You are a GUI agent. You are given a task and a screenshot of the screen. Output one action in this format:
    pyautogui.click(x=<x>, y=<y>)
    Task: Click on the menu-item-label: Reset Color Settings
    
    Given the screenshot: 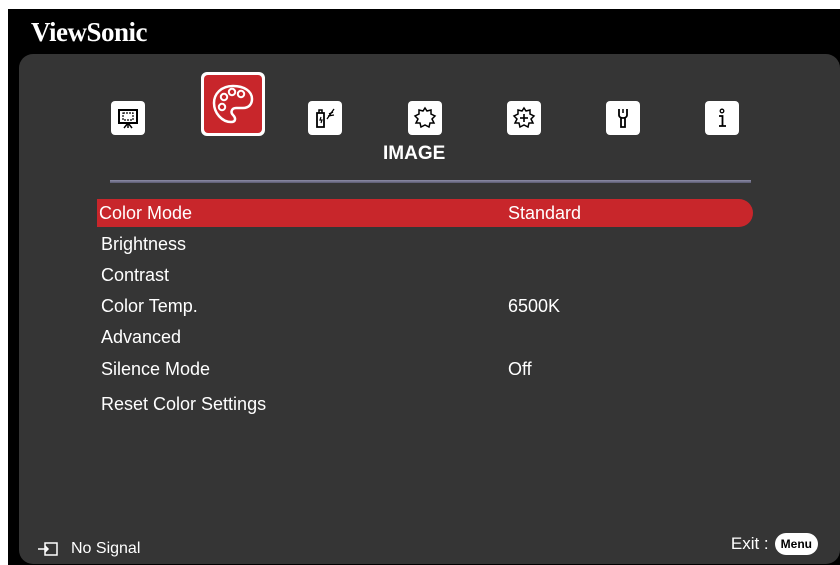 What is the action you would take?
    pyautogui.click(x=184, y=404)
    